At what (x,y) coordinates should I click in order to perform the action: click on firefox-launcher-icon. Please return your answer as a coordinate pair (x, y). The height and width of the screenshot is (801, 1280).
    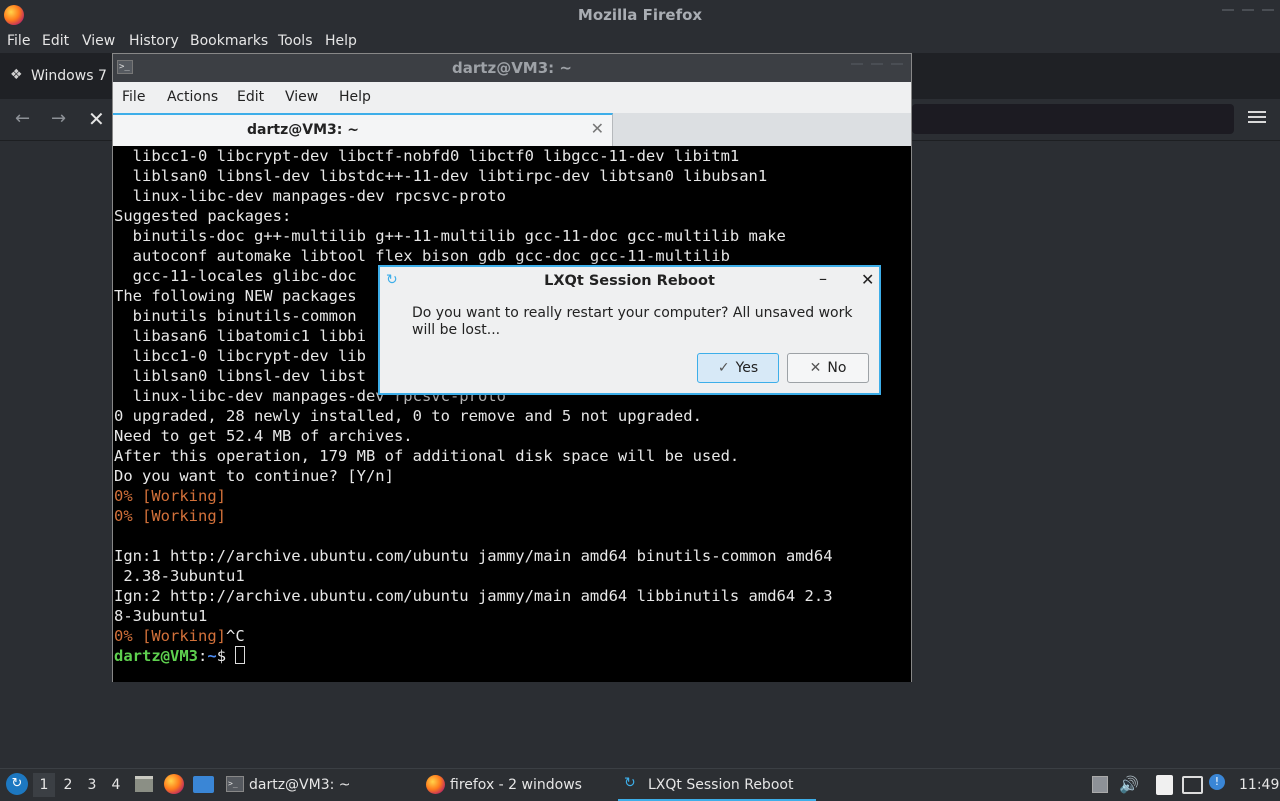
    Looking at the image, I should click on (174, 784).